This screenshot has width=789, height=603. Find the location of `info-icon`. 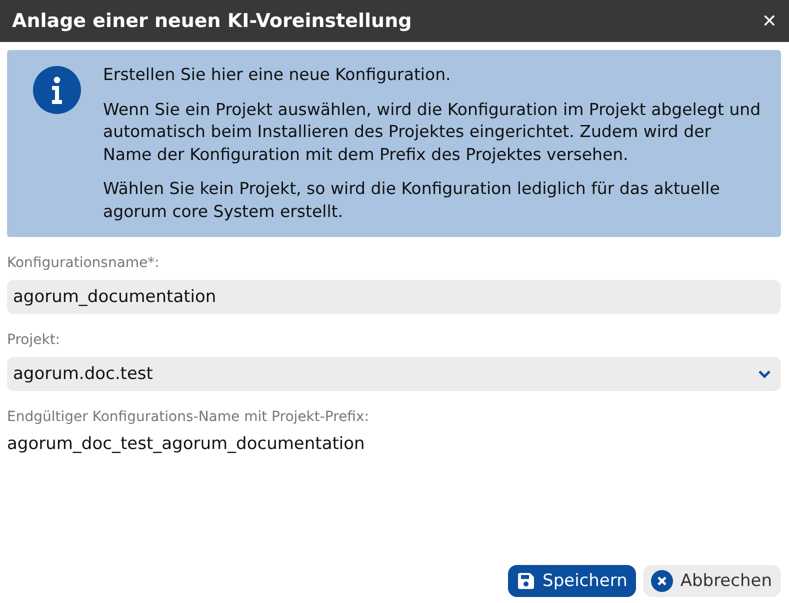

info-icon is located at coordinates (57, 90).